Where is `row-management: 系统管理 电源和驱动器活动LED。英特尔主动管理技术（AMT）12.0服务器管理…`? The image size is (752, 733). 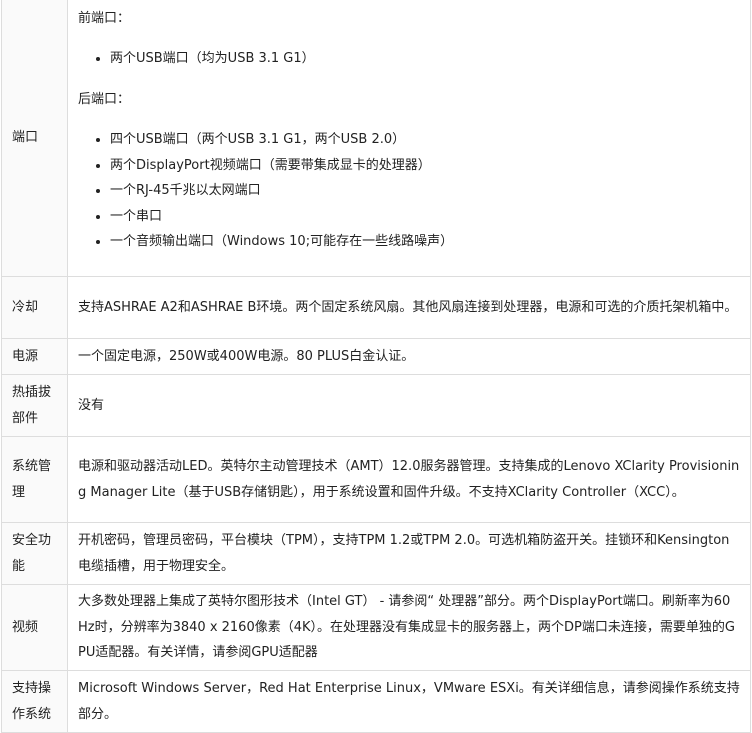
row-management: 系统管理 电源和驱动器活动LED。英特尔主动管理技术（AMT）12.0服务器管理… is located at coordinates (376, 479).